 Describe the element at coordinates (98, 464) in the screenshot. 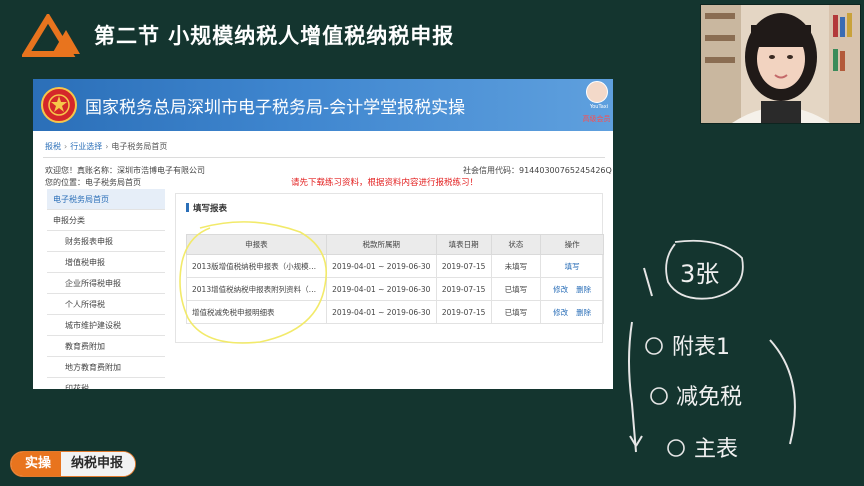

I see `tag-tax-filing: 纳税申报` at that location.